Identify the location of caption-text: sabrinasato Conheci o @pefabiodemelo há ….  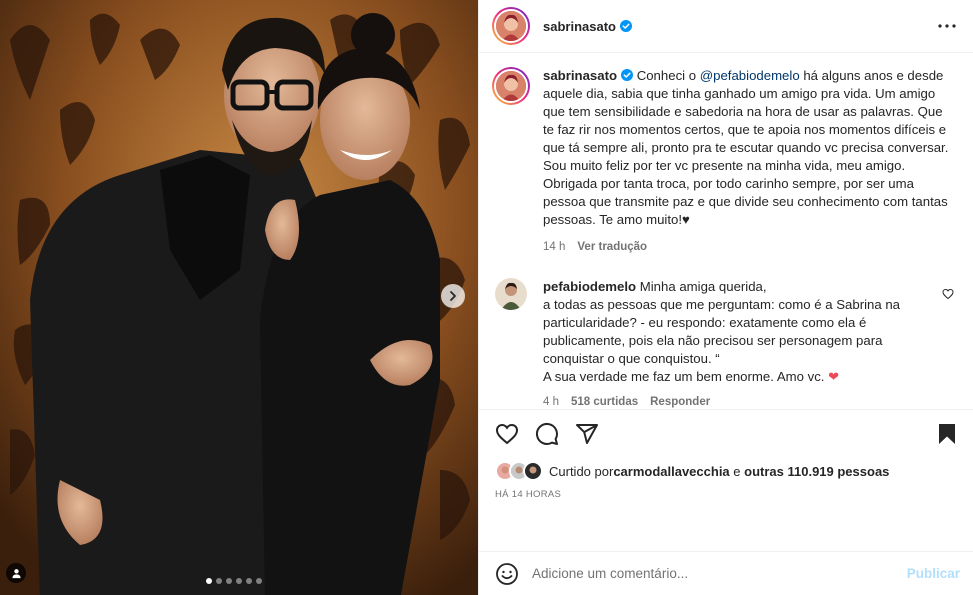
(748, 112).